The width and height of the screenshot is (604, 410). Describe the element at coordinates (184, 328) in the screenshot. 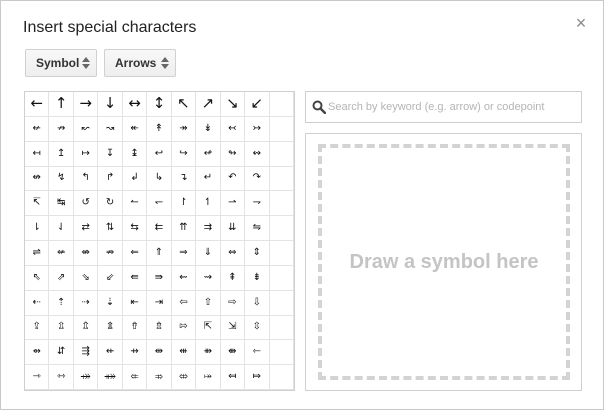

I see `character-cell: ⇰` at that location.